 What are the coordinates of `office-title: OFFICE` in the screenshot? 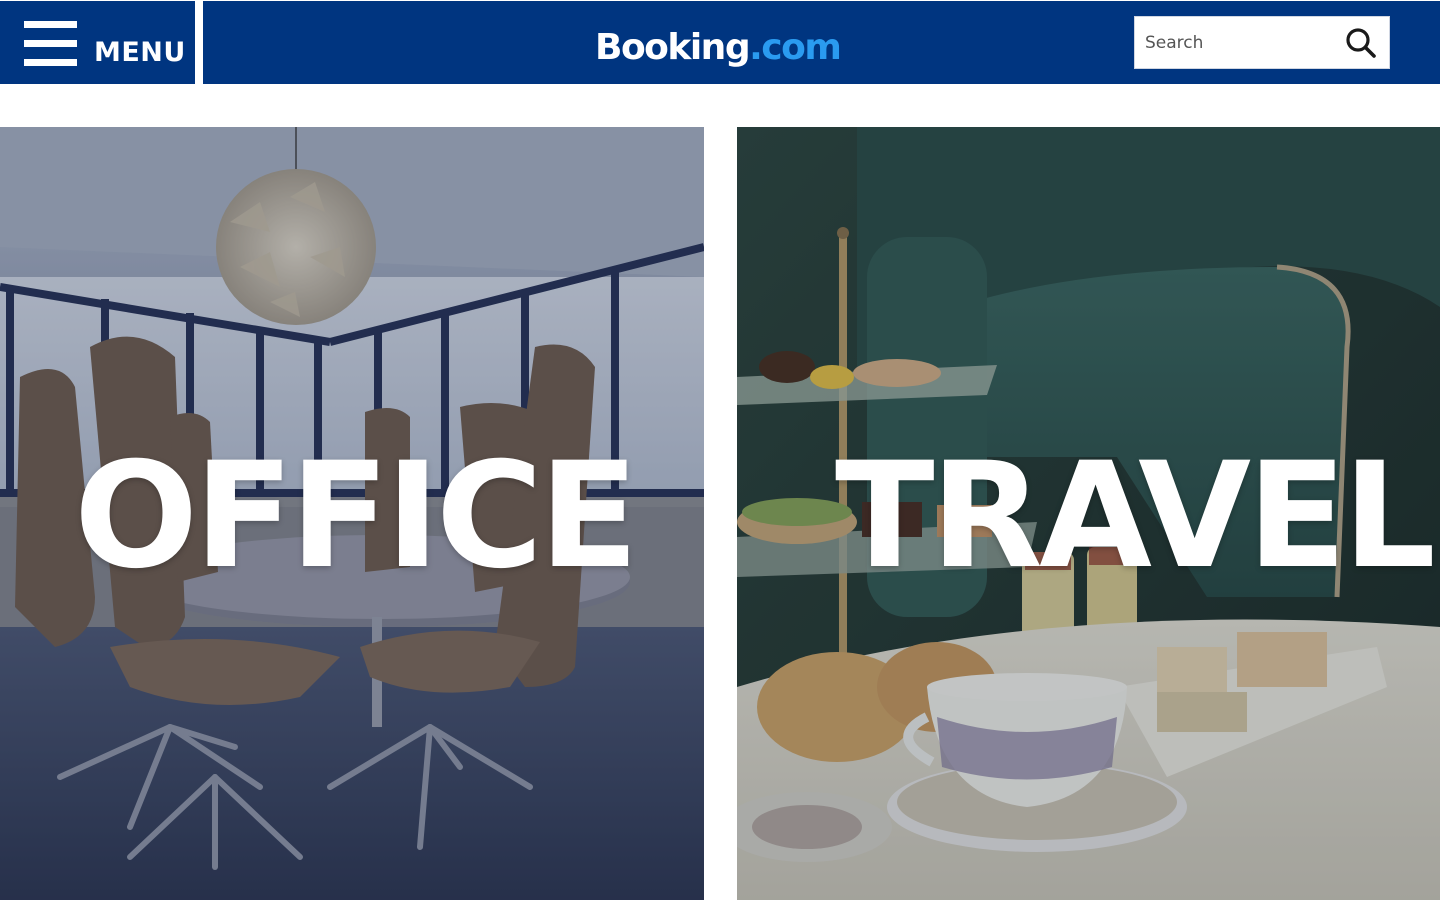 It's located at (356, 516).